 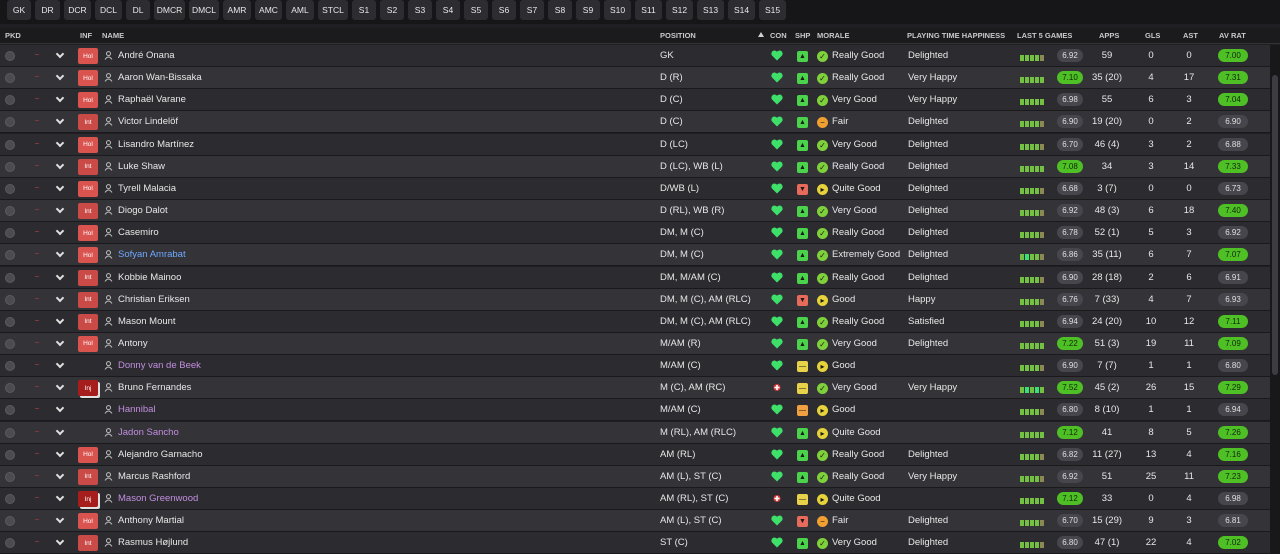 What do you see at coordinates (802, 35) in the screenshot?
I see `col-shp: SHP` at bounding box center [802, 35].